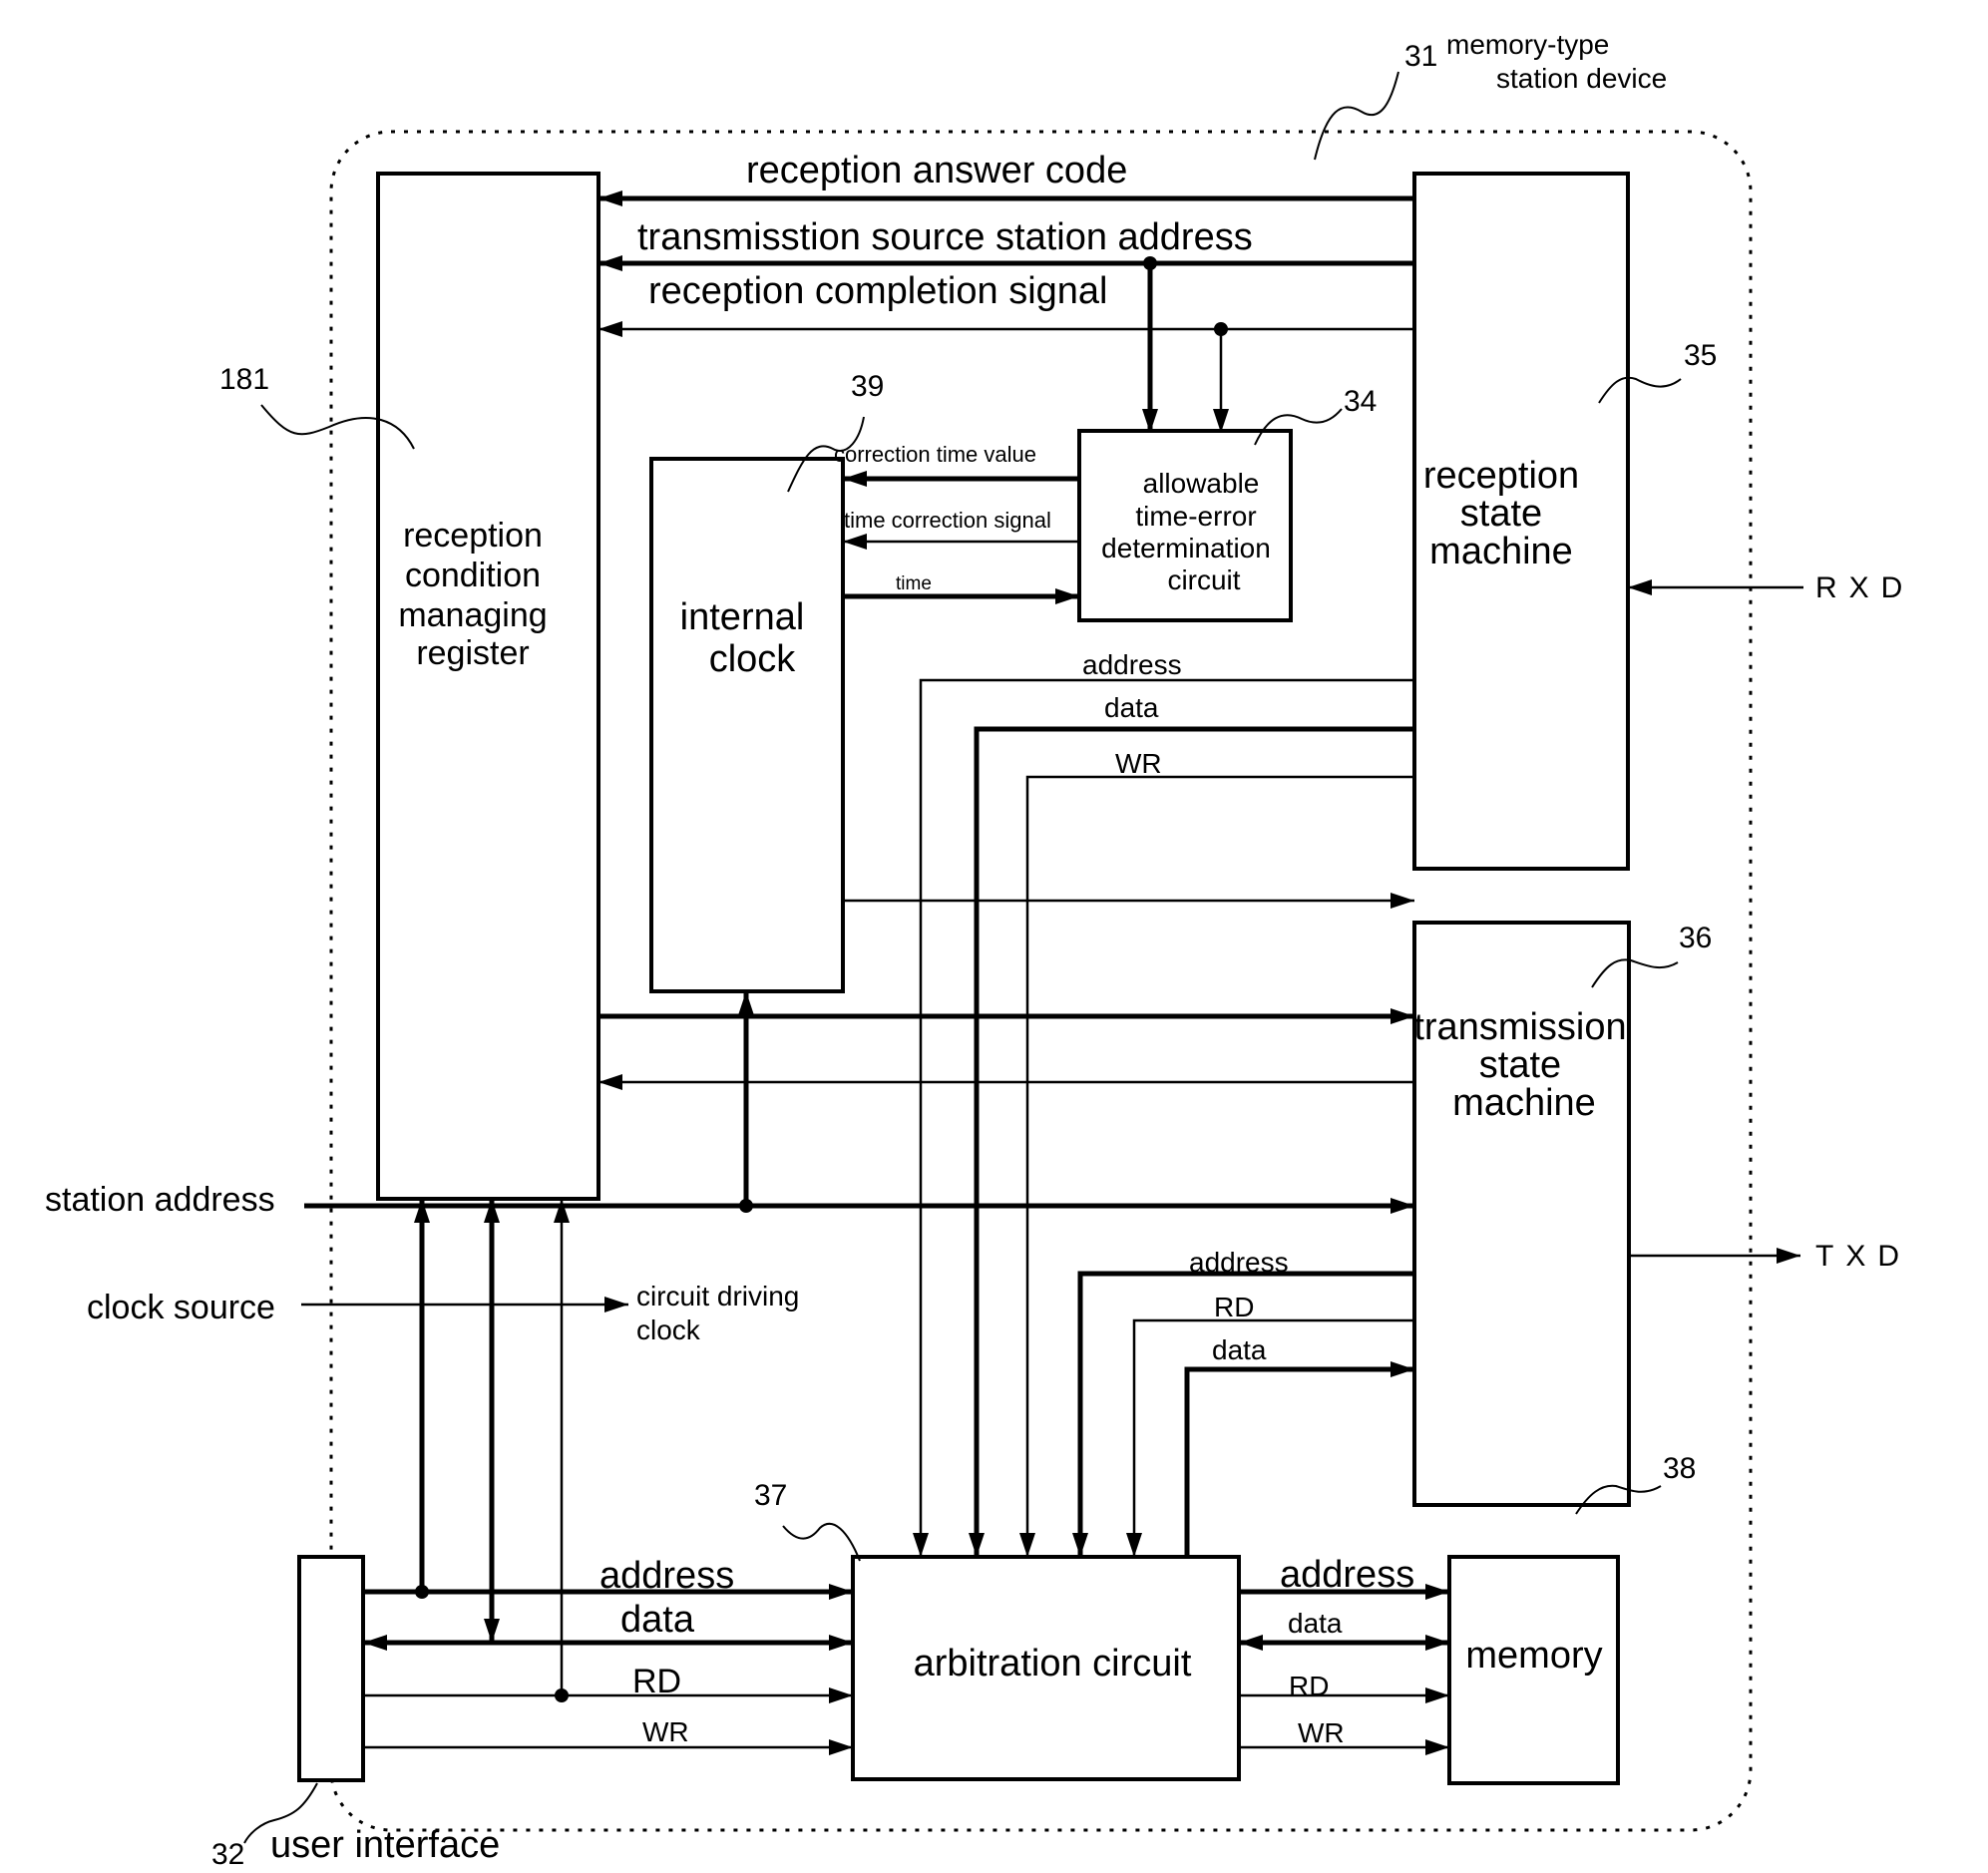 This screenshot has width=1988, height=1873. What do you see at coordinates (1347, 1575) in the screenshot?
I see `label-mem-address: address` at bounding box center [1347, 1575].